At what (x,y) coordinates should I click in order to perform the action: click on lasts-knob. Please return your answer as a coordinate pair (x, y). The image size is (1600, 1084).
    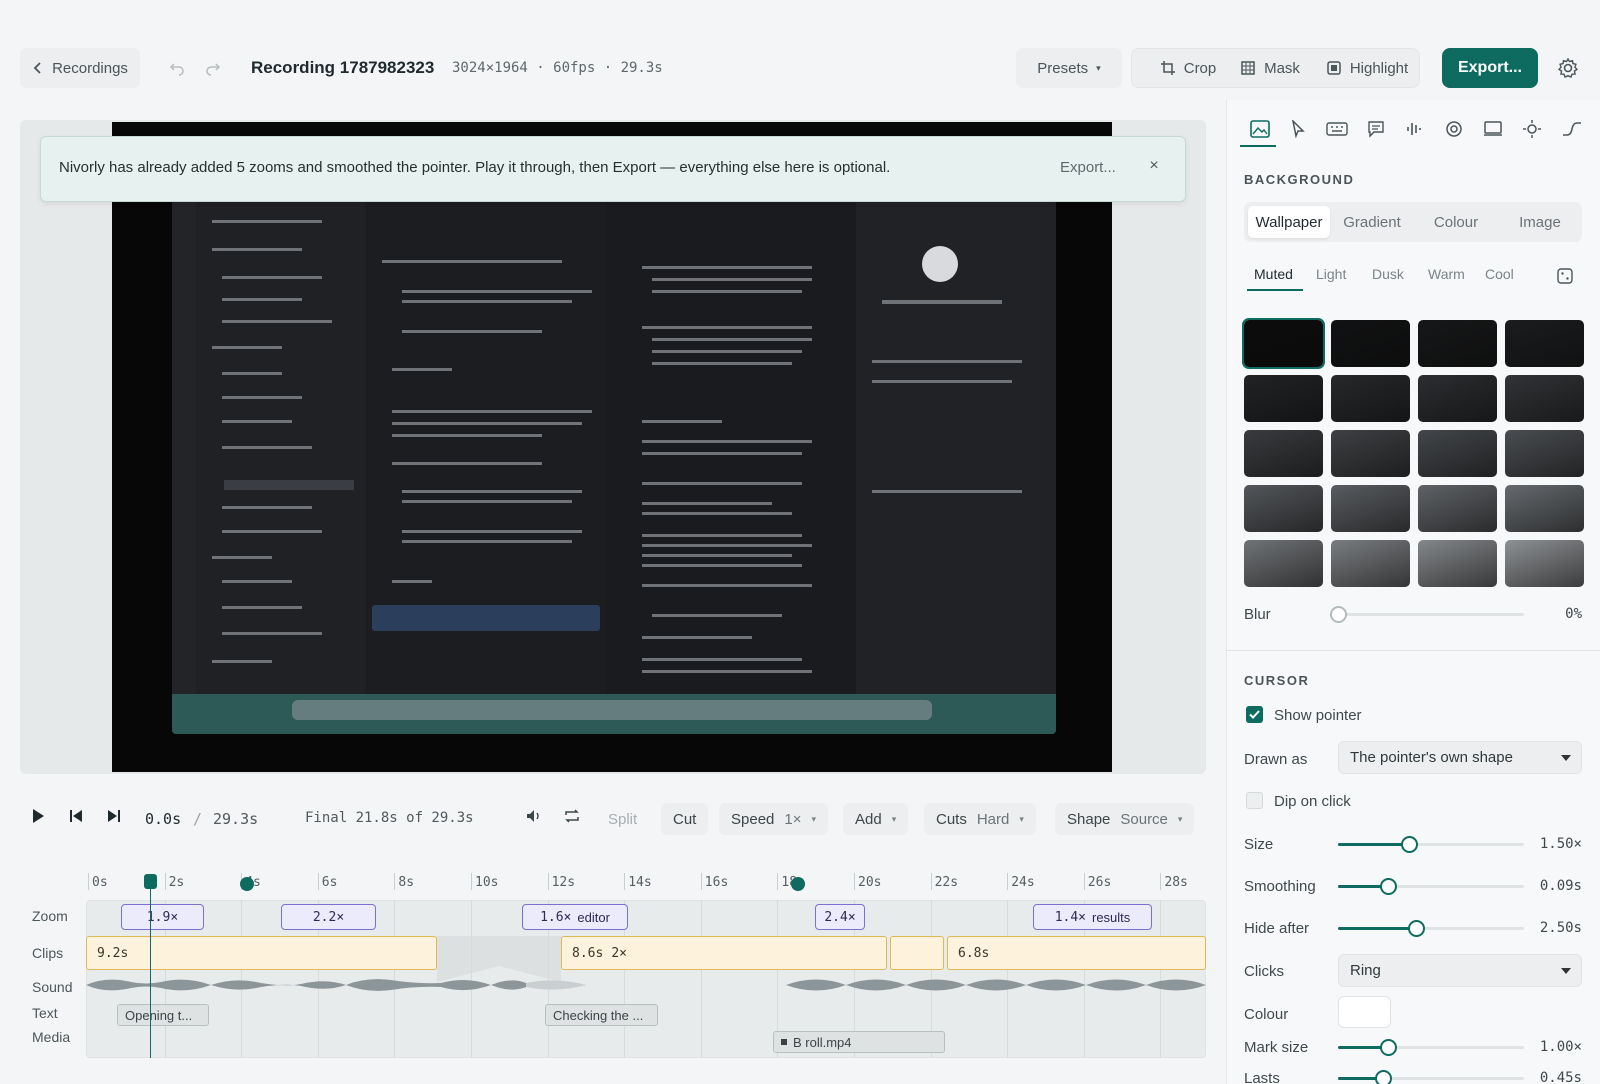
    Looking at the image, I should click on (1383, 1077).